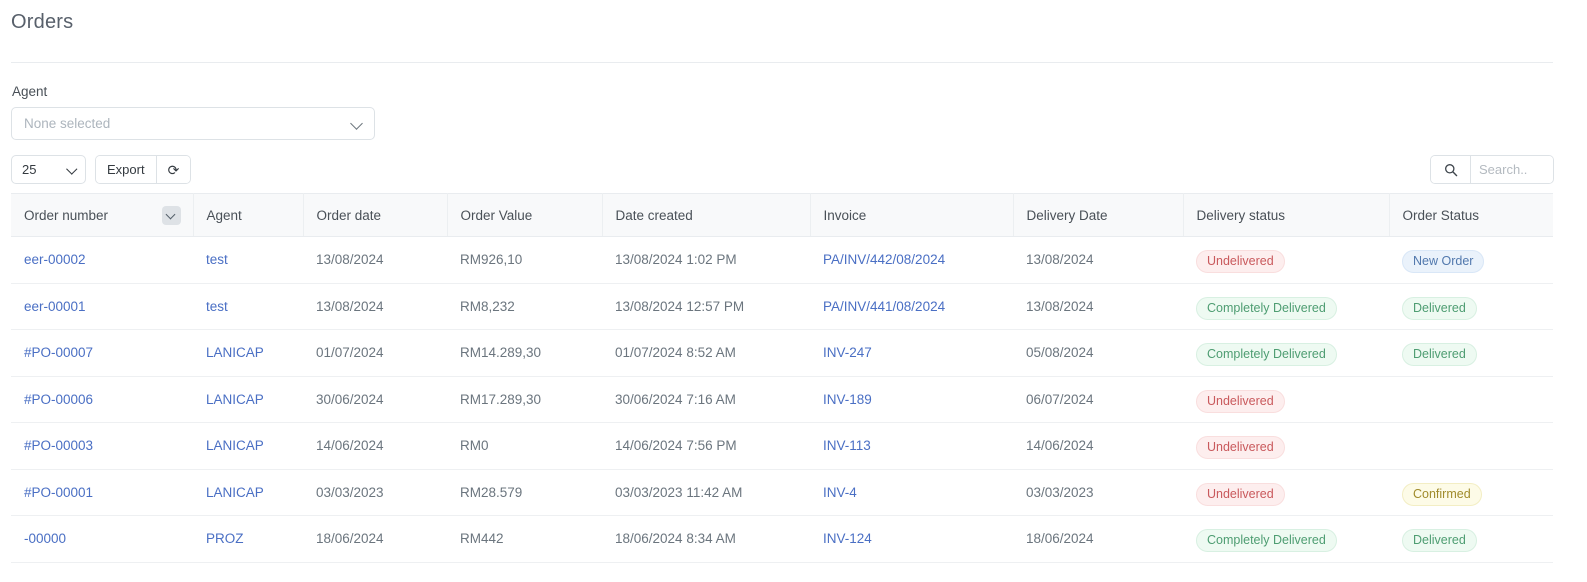 This screenshot has height=582, width=1587. I want to click on column-header-order-status: Order Status, so click(1471, 215).